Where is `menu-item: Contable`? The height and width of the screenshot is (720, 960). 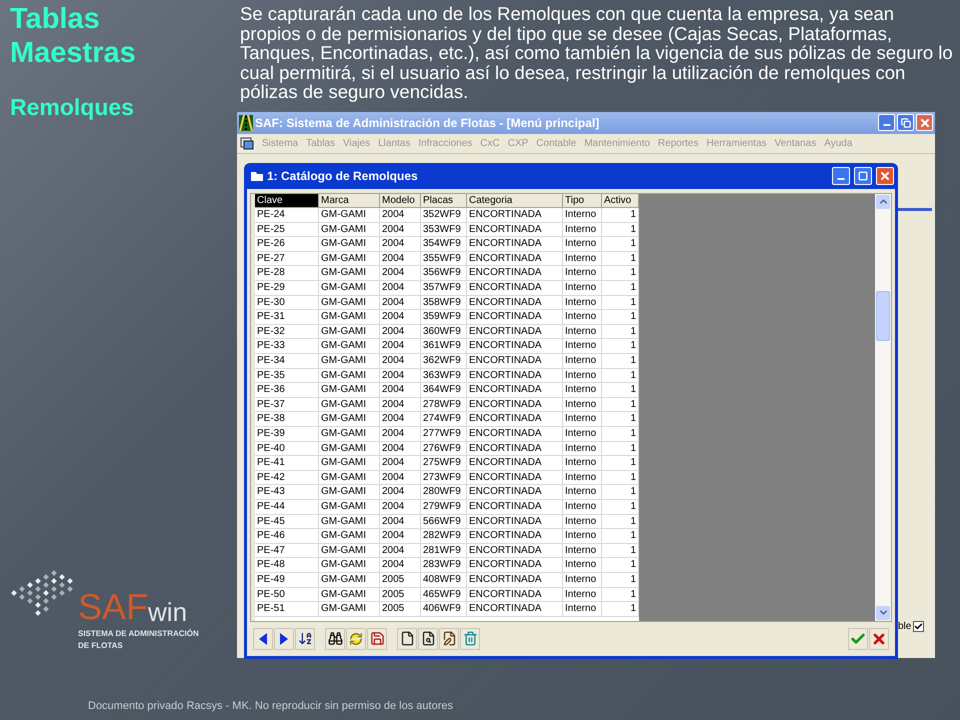
menu-item: Contable is located at coordinates (556, 143).